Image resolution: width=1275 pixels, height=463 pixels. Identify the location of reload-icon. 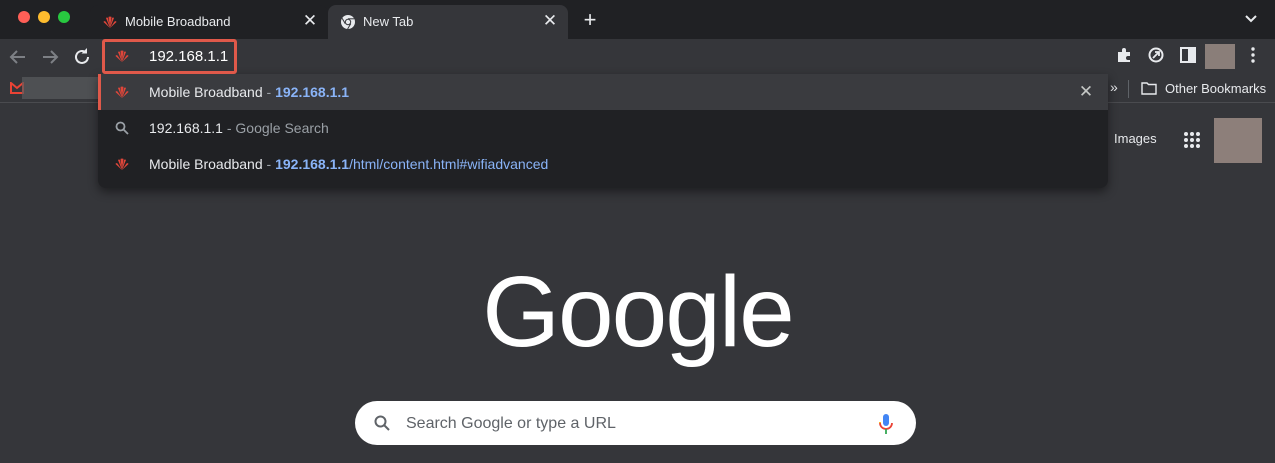
(82, 57).